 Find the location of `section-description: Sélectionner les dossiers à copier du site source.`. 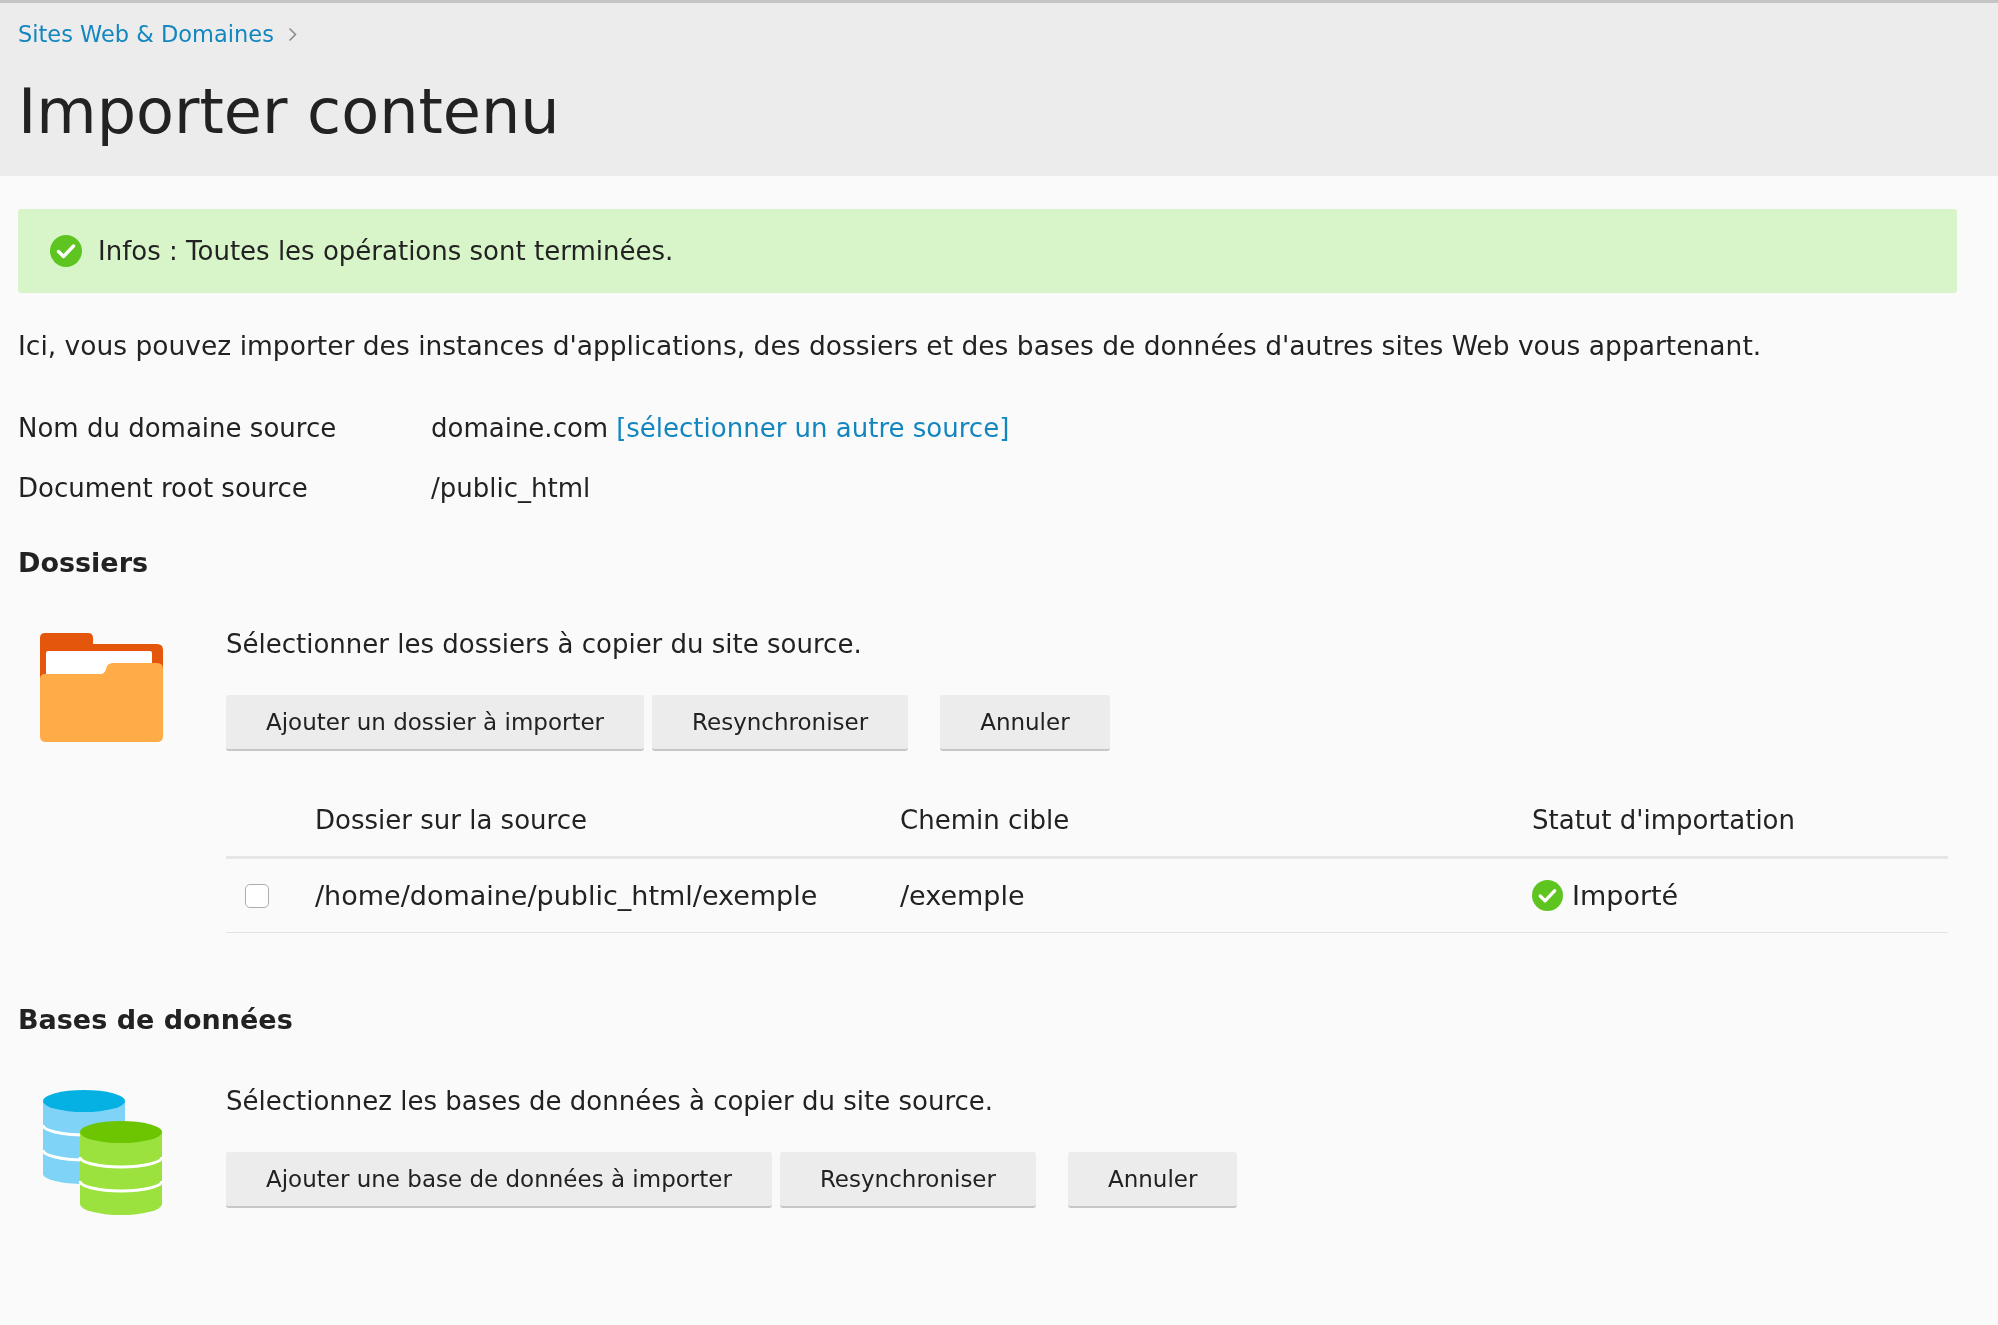

section-description: Sélectionner les dossiers à copier du site source. is located at coordinates (544, 644).